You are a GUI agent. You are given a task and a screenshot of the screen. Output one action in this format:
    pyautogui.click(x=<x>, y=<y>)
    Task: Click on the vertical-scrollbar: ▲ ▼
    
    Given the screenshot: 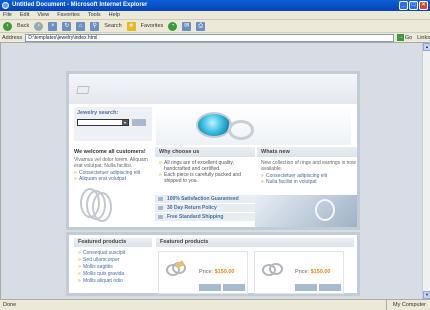 What is the action you would take?
    pyautogui.click(x=426, y=171)
    